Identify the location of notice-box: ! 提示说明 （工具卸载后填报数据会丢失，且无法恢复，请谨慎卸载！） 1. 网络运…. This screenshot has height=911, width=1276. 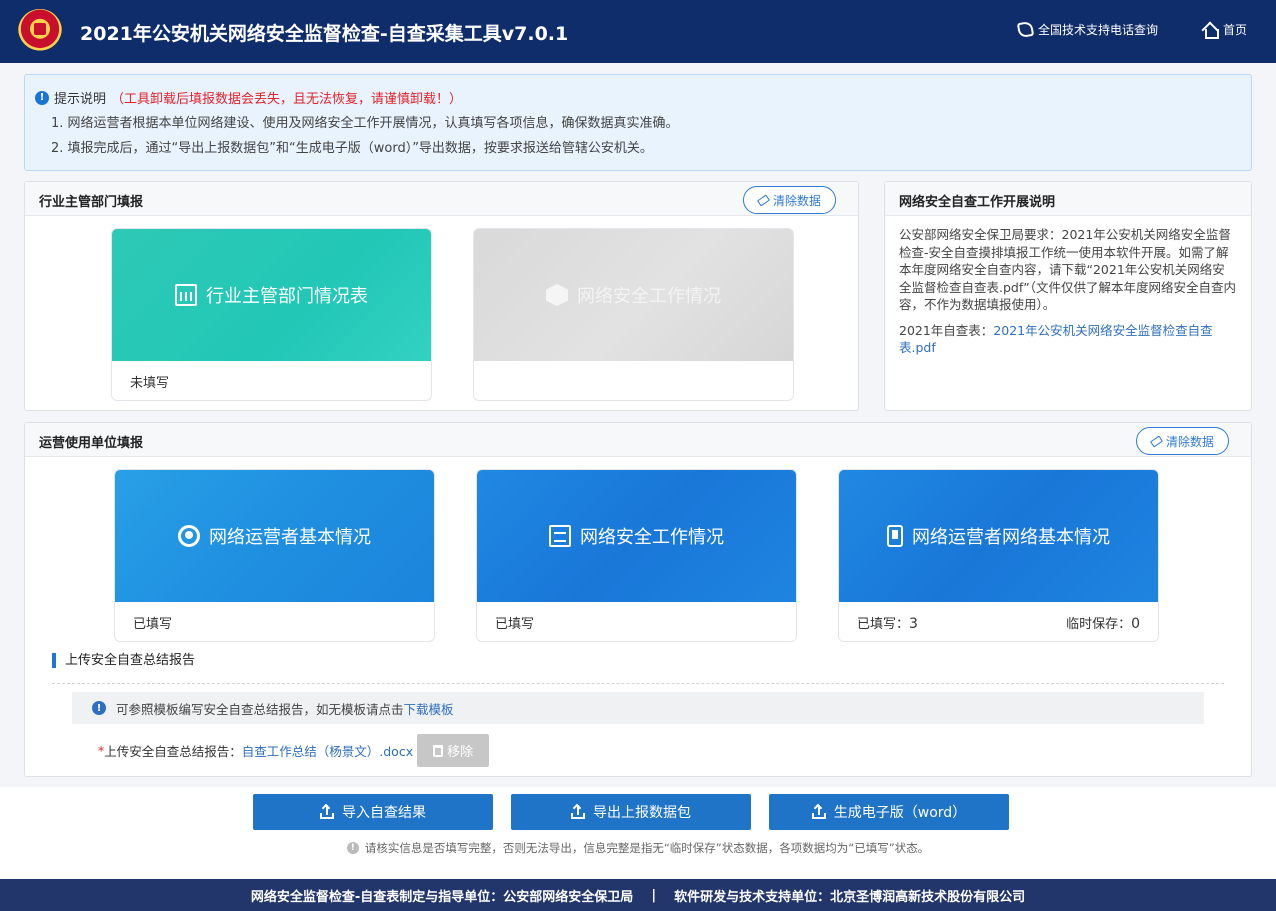
(638, 122).